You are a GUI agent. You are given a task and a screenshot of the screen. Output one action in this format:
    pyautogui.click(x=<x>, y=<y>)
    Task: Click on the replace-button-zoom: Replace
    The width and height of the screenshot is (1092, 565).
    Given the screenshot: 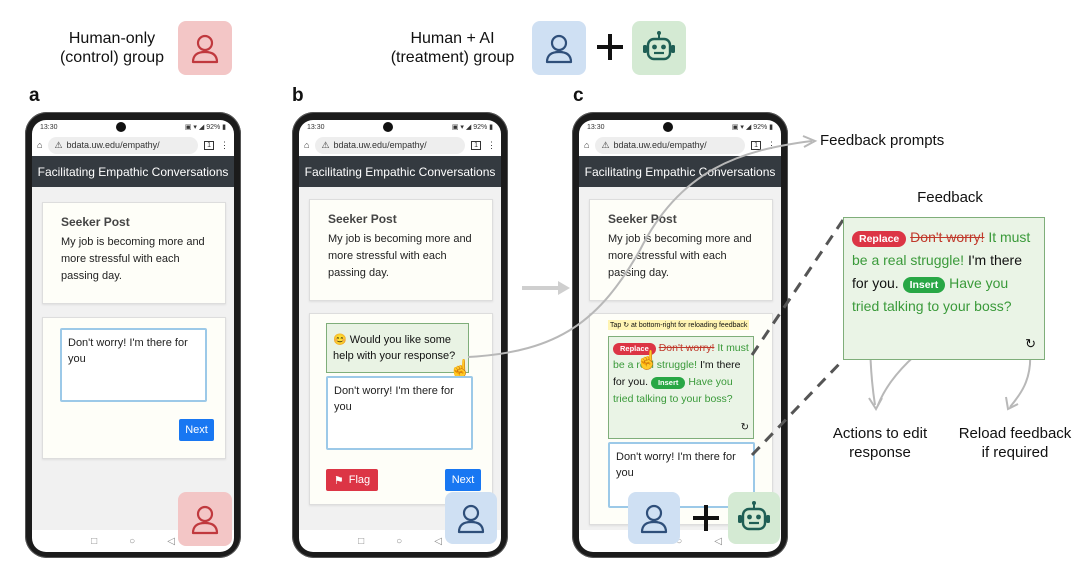 What is the action you would take?
    pyautogui.click(x=879, y=239)
    